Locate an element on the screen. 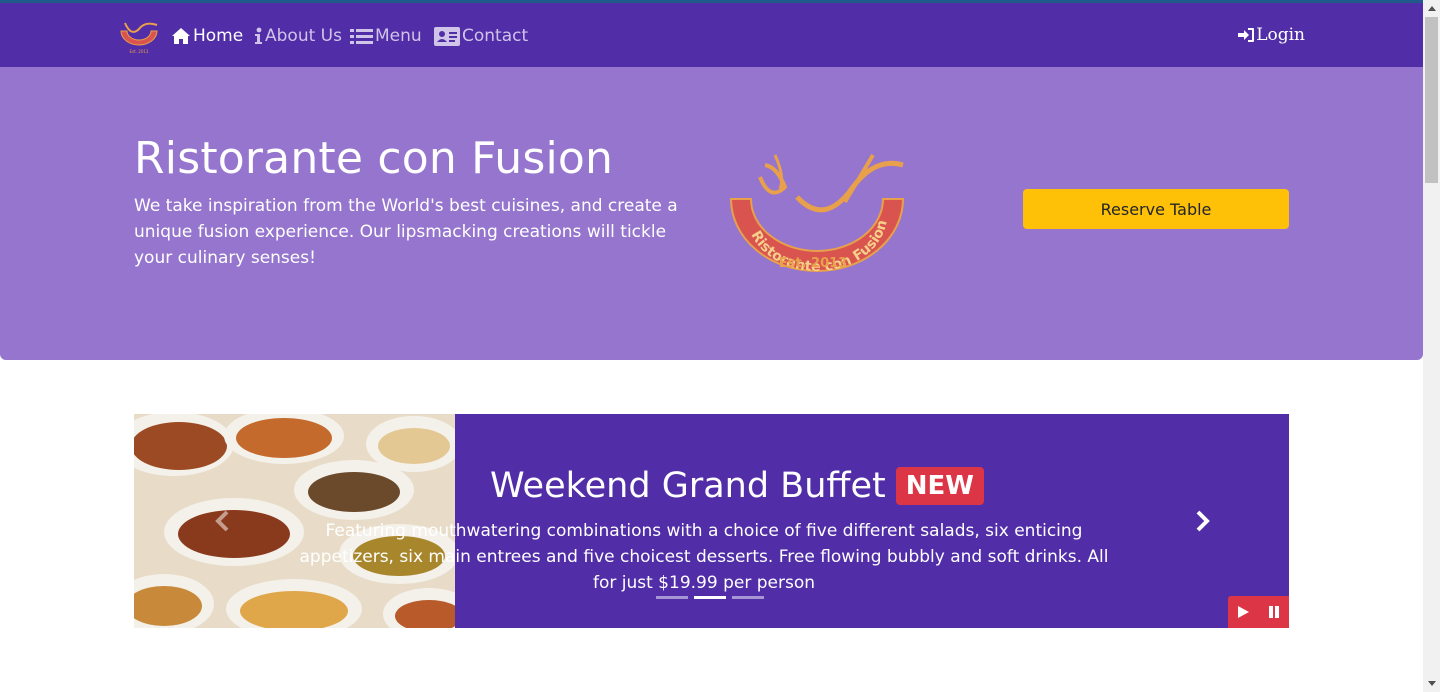 The width and height of the screenshot is (1440, 692). sign-in-icon is located at coordinates (1246, 35).